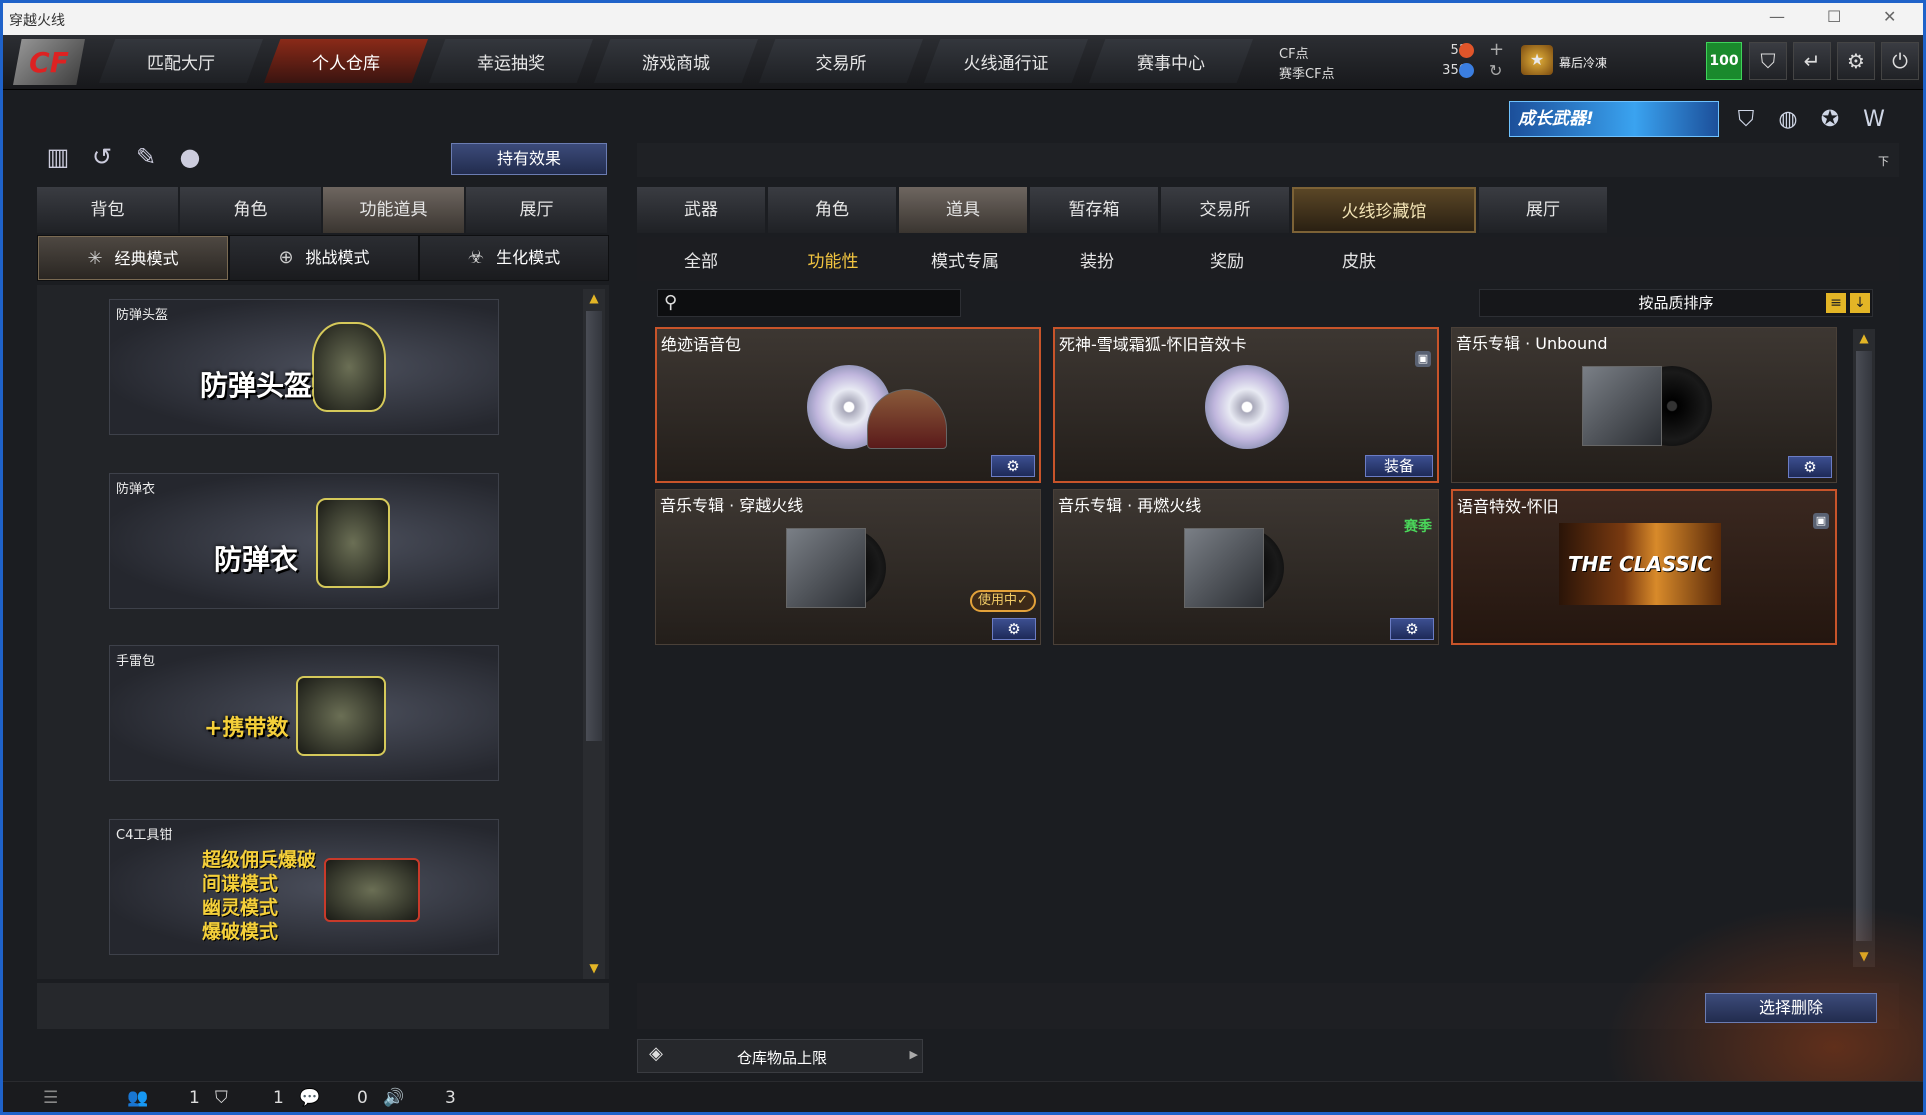  What do you see at coordinates (102, 160) in the screenshot?
I see `history-icon: ↺` at bounding box center [102, 160].